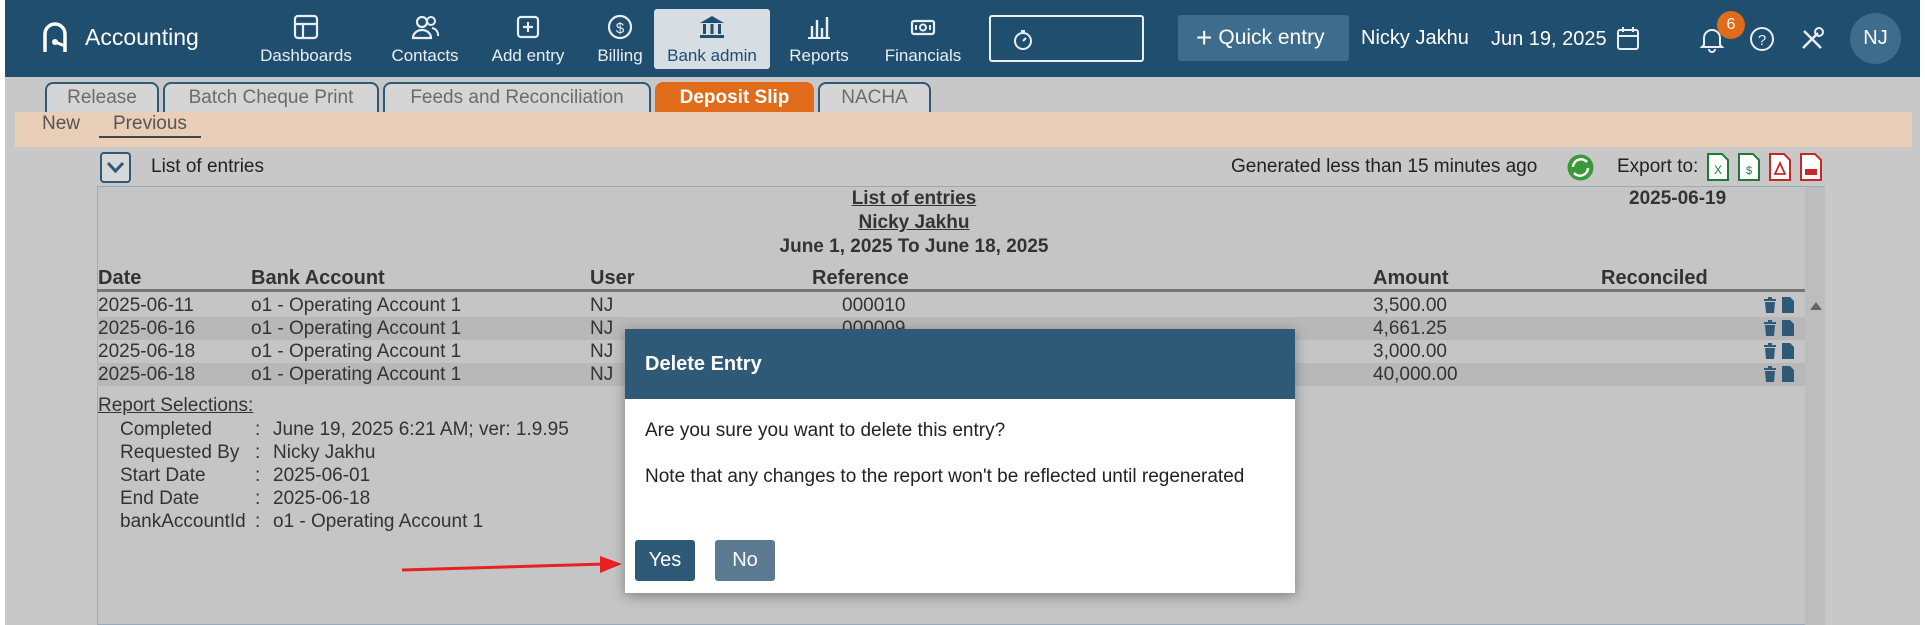 The image size is (1925, 625). I want to click on nav-bank-admin: Bank admin, so click(712, 39).